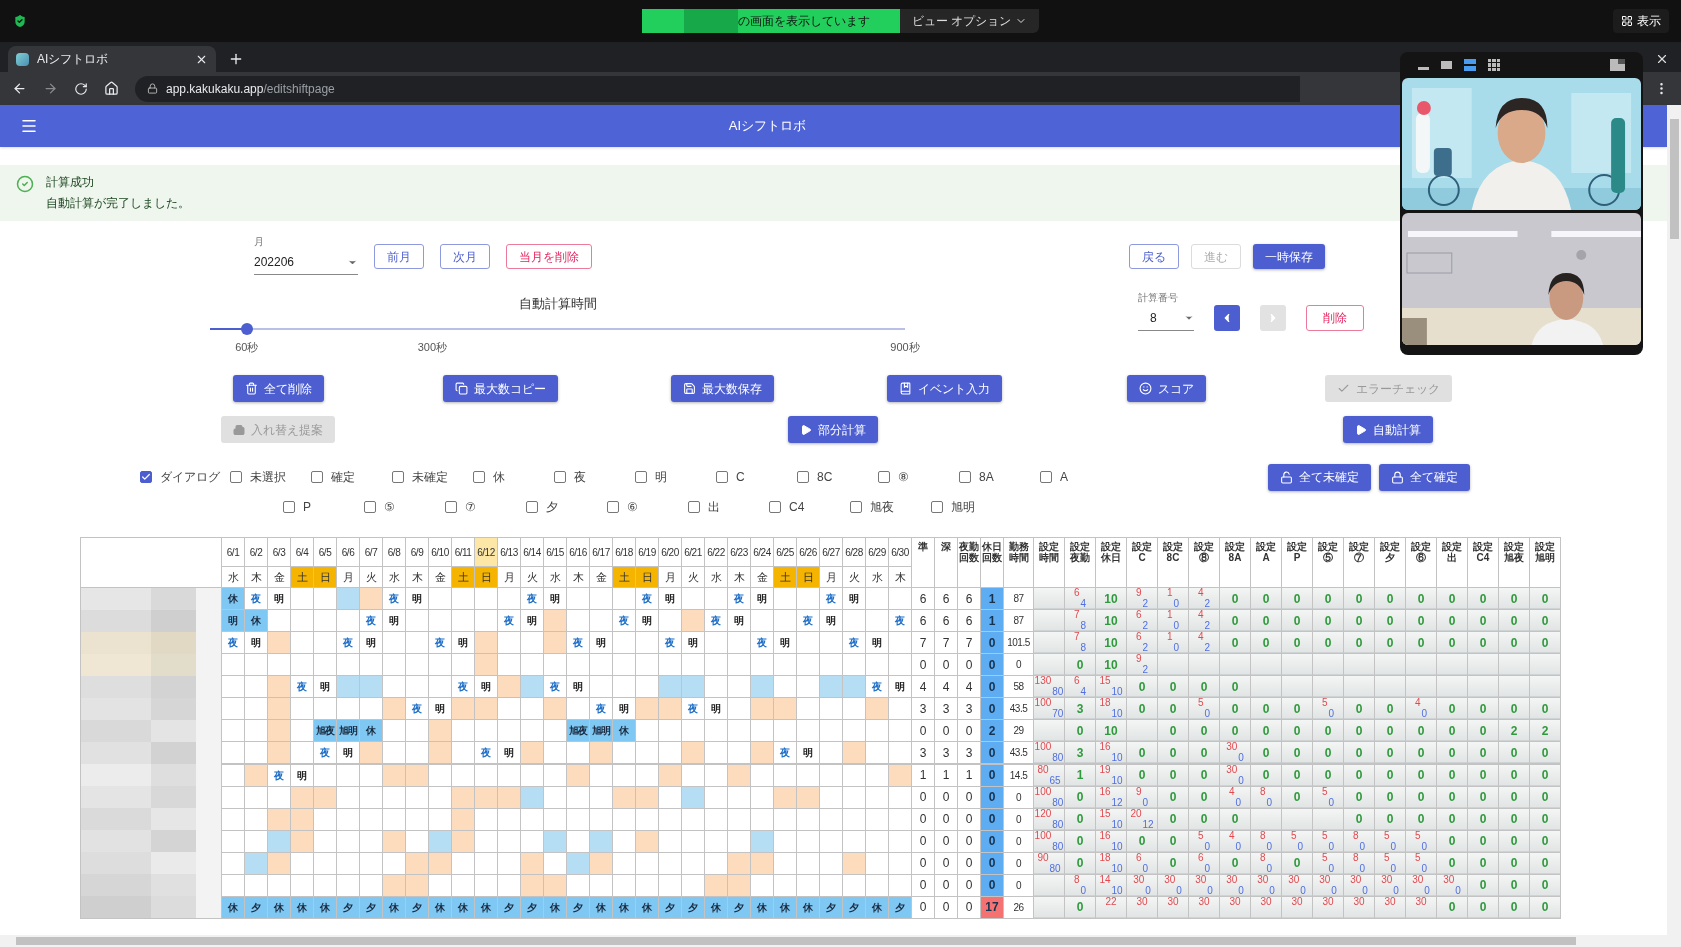  Describe the element at coordinates (1204, 598) in the screenshot. I see `setting-cell: 4 2` at that location.